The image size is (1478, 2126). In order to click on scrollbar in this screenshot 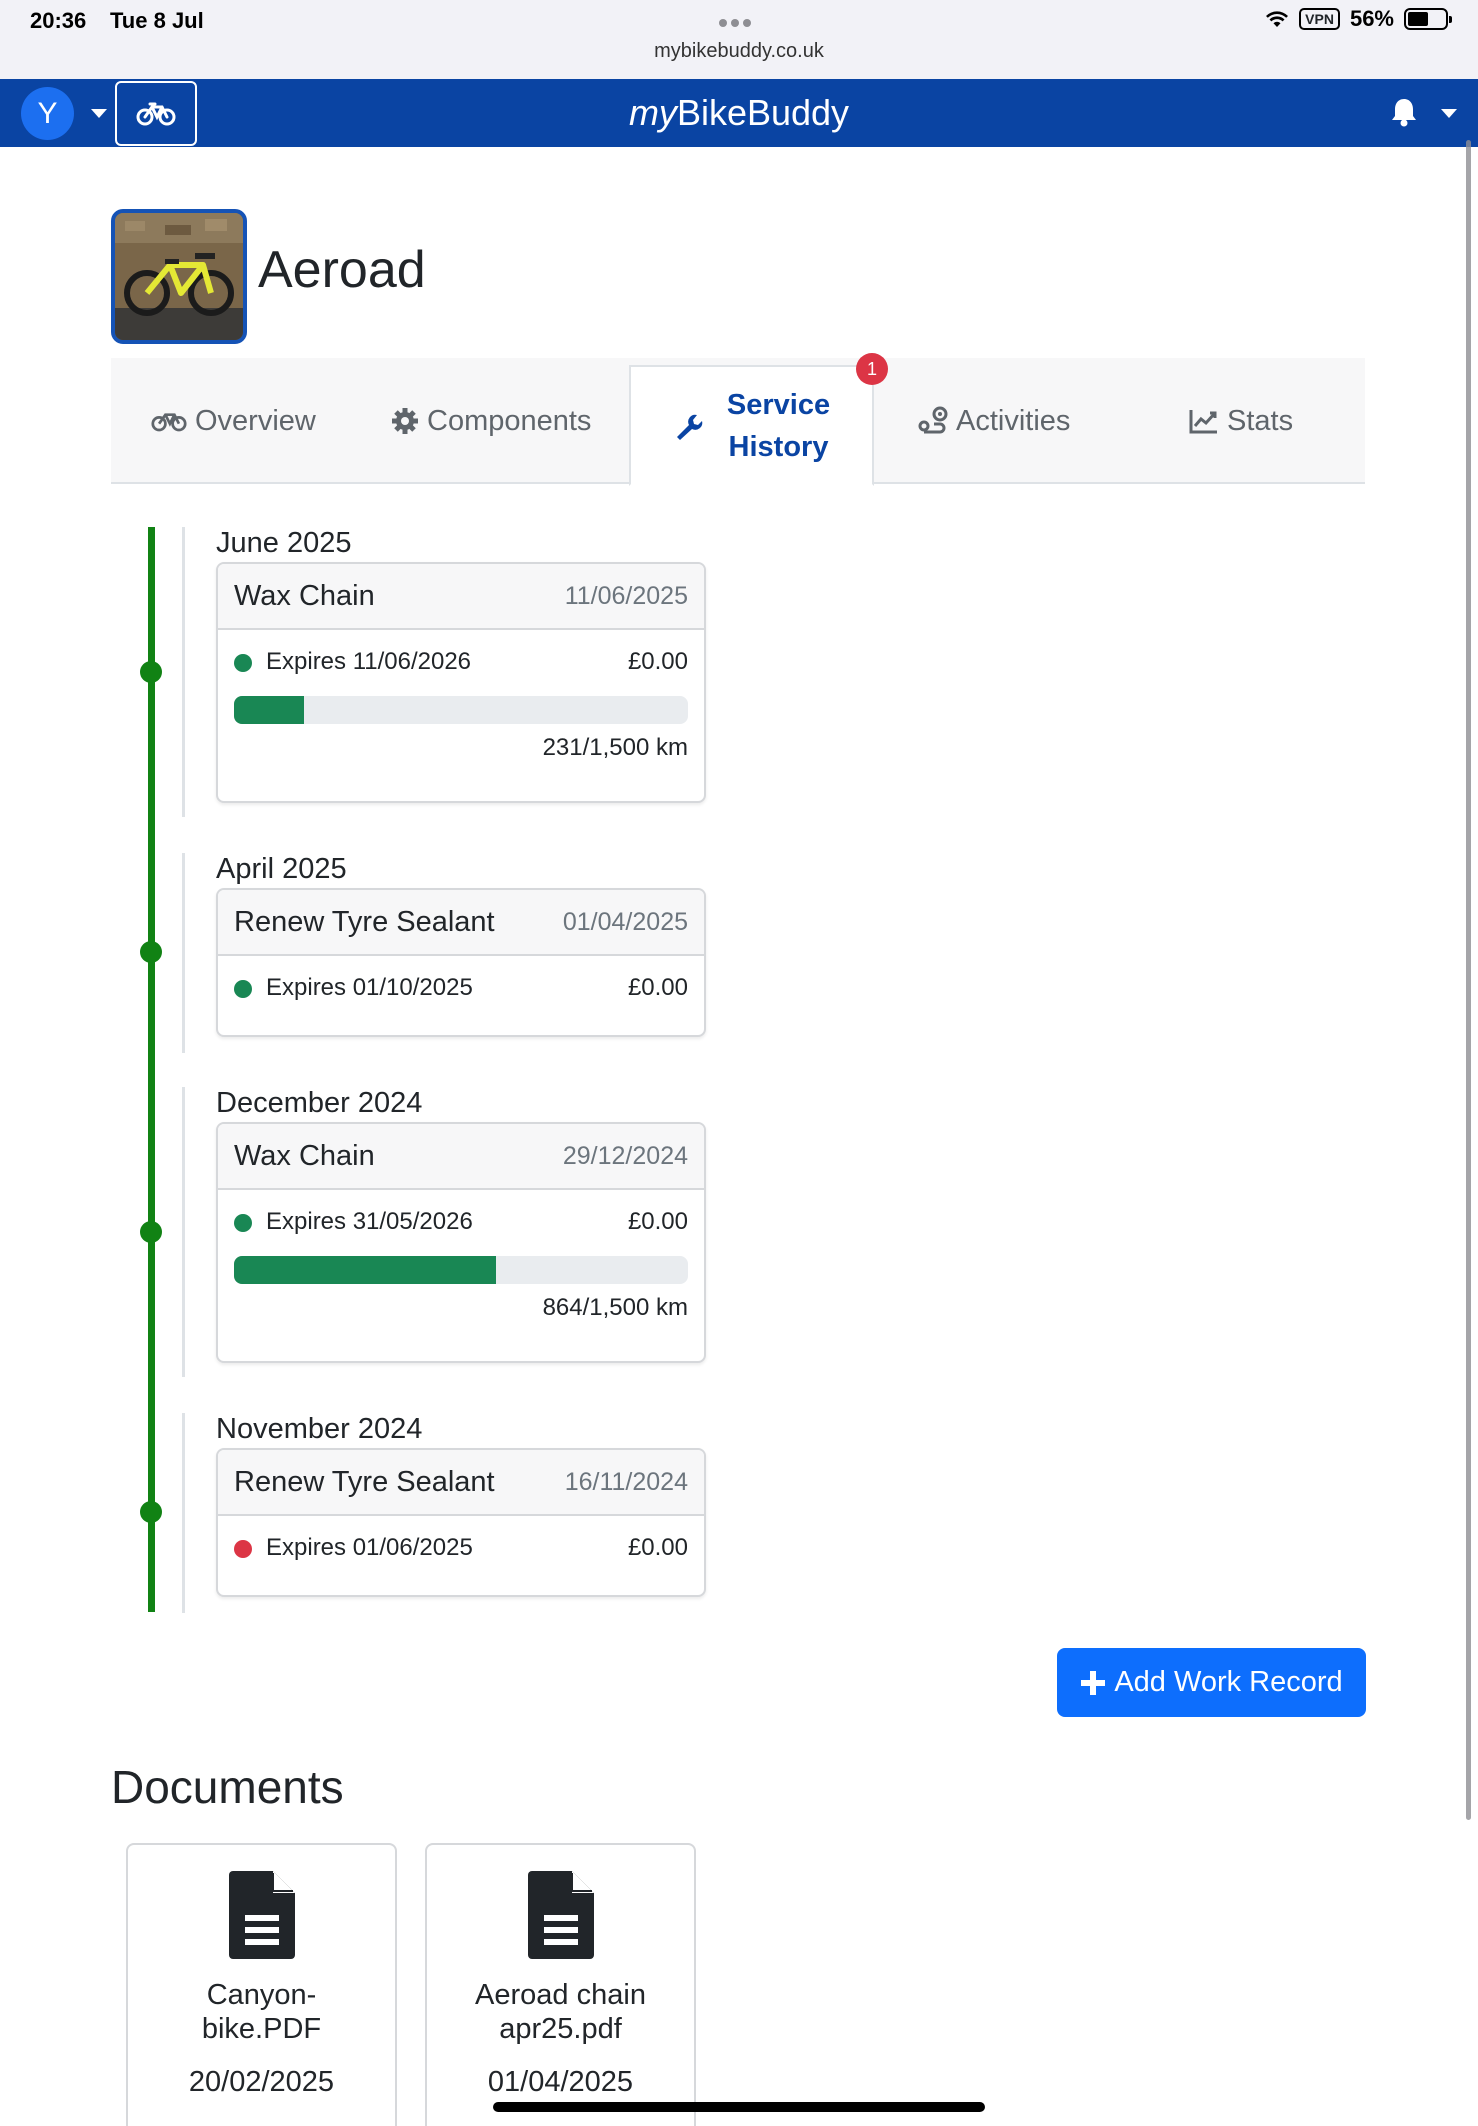, I will do `click(1468, 980)`.